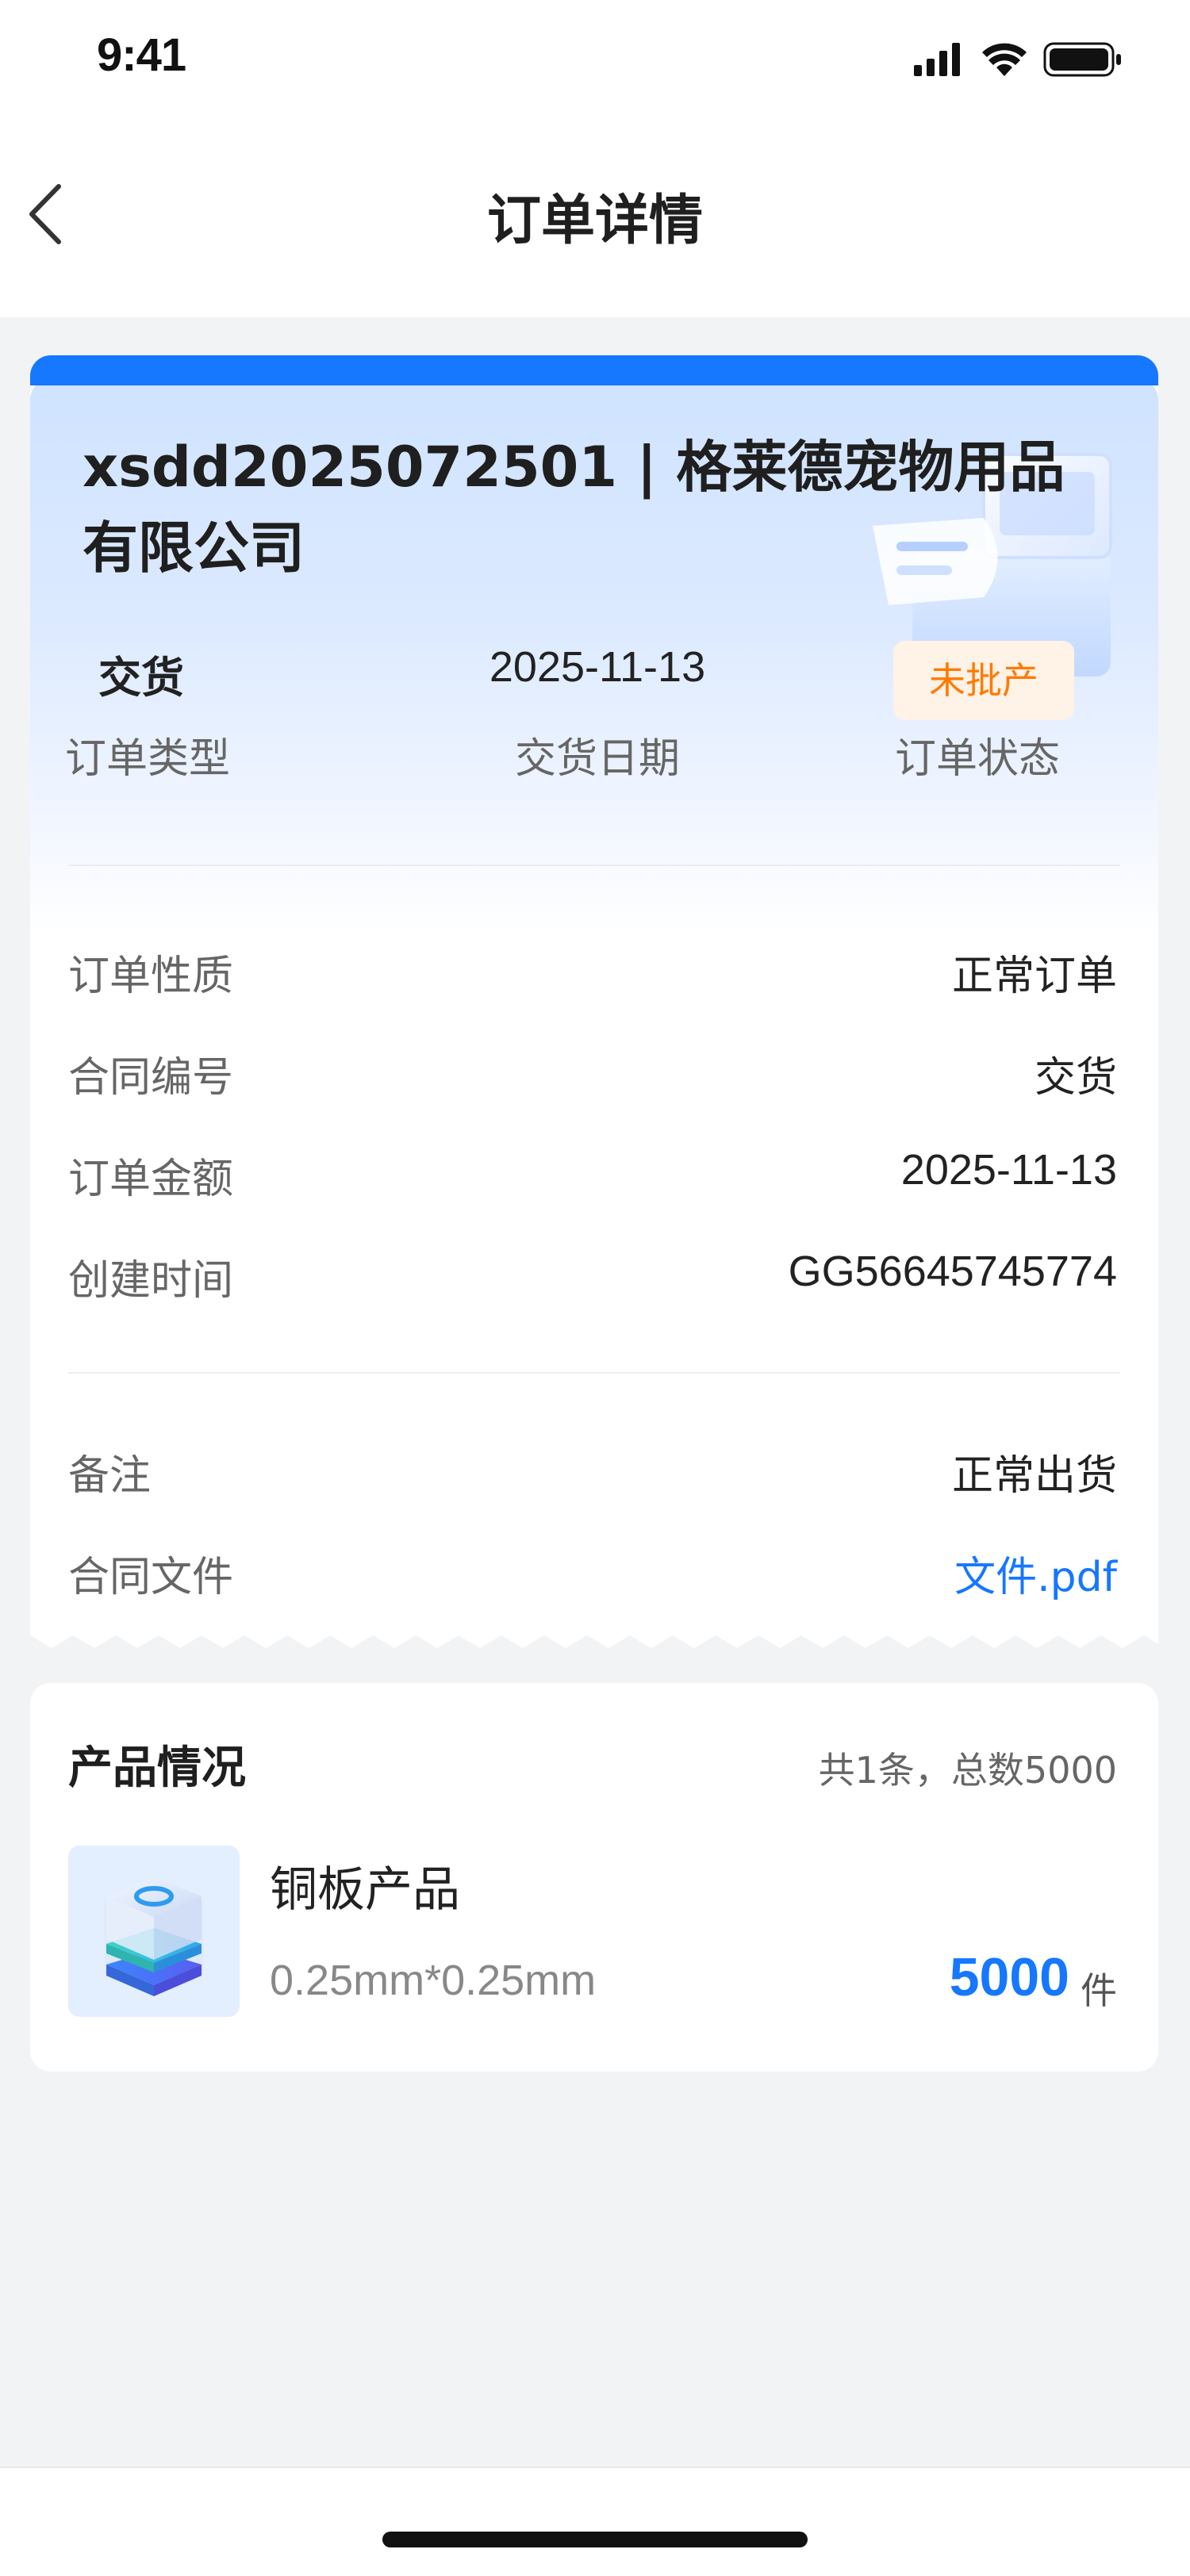 This screenshot has width=1190, height=2576. I want to click on status-icons, so click(1018, 59).